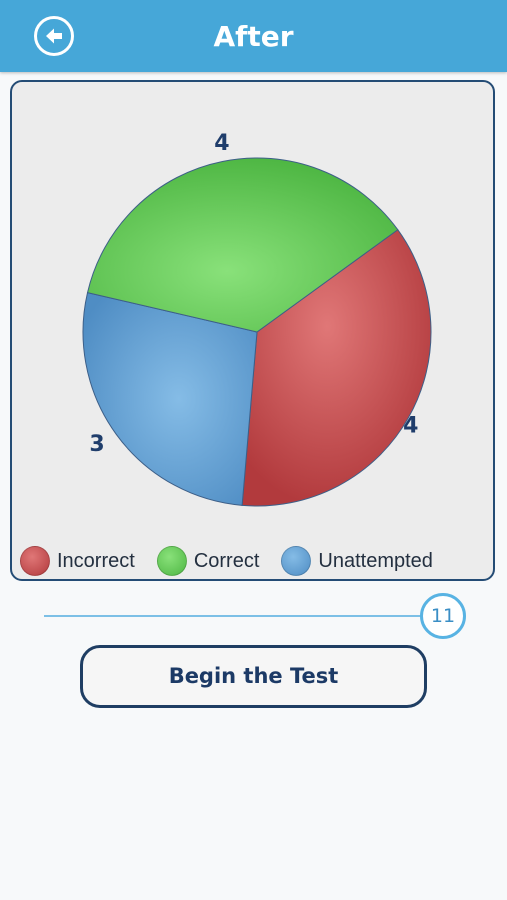  I want to click on legend-label-unattempted: Unattempted, so click(375, 560).